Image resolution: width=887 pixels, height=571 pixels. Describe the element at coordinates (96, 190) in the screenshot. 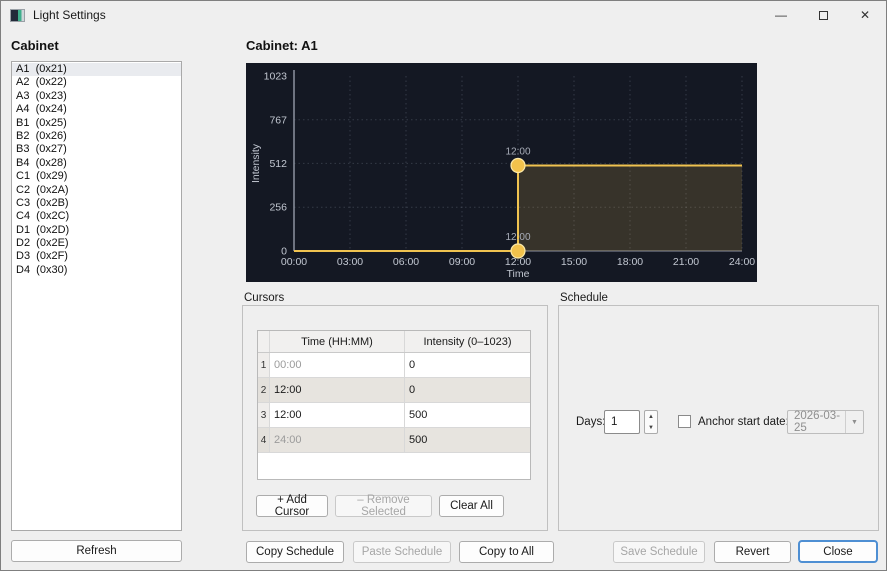

I see `cabinet-list-item: C2 (0x2A)` at that location.